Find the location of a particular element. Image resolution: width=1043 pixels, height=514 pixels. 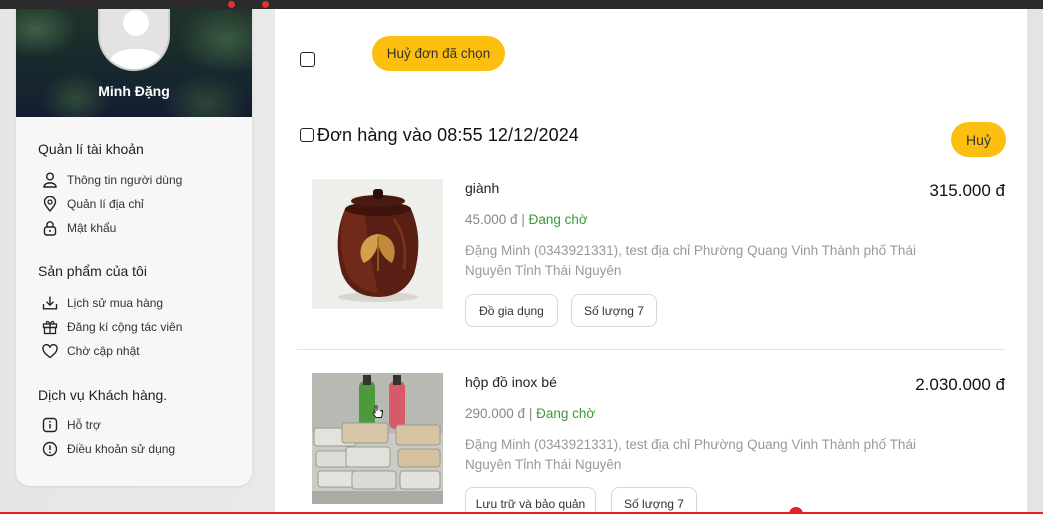

sidebar-item-user-info: Thông tin người dùng is located at coordinates (112, 180).